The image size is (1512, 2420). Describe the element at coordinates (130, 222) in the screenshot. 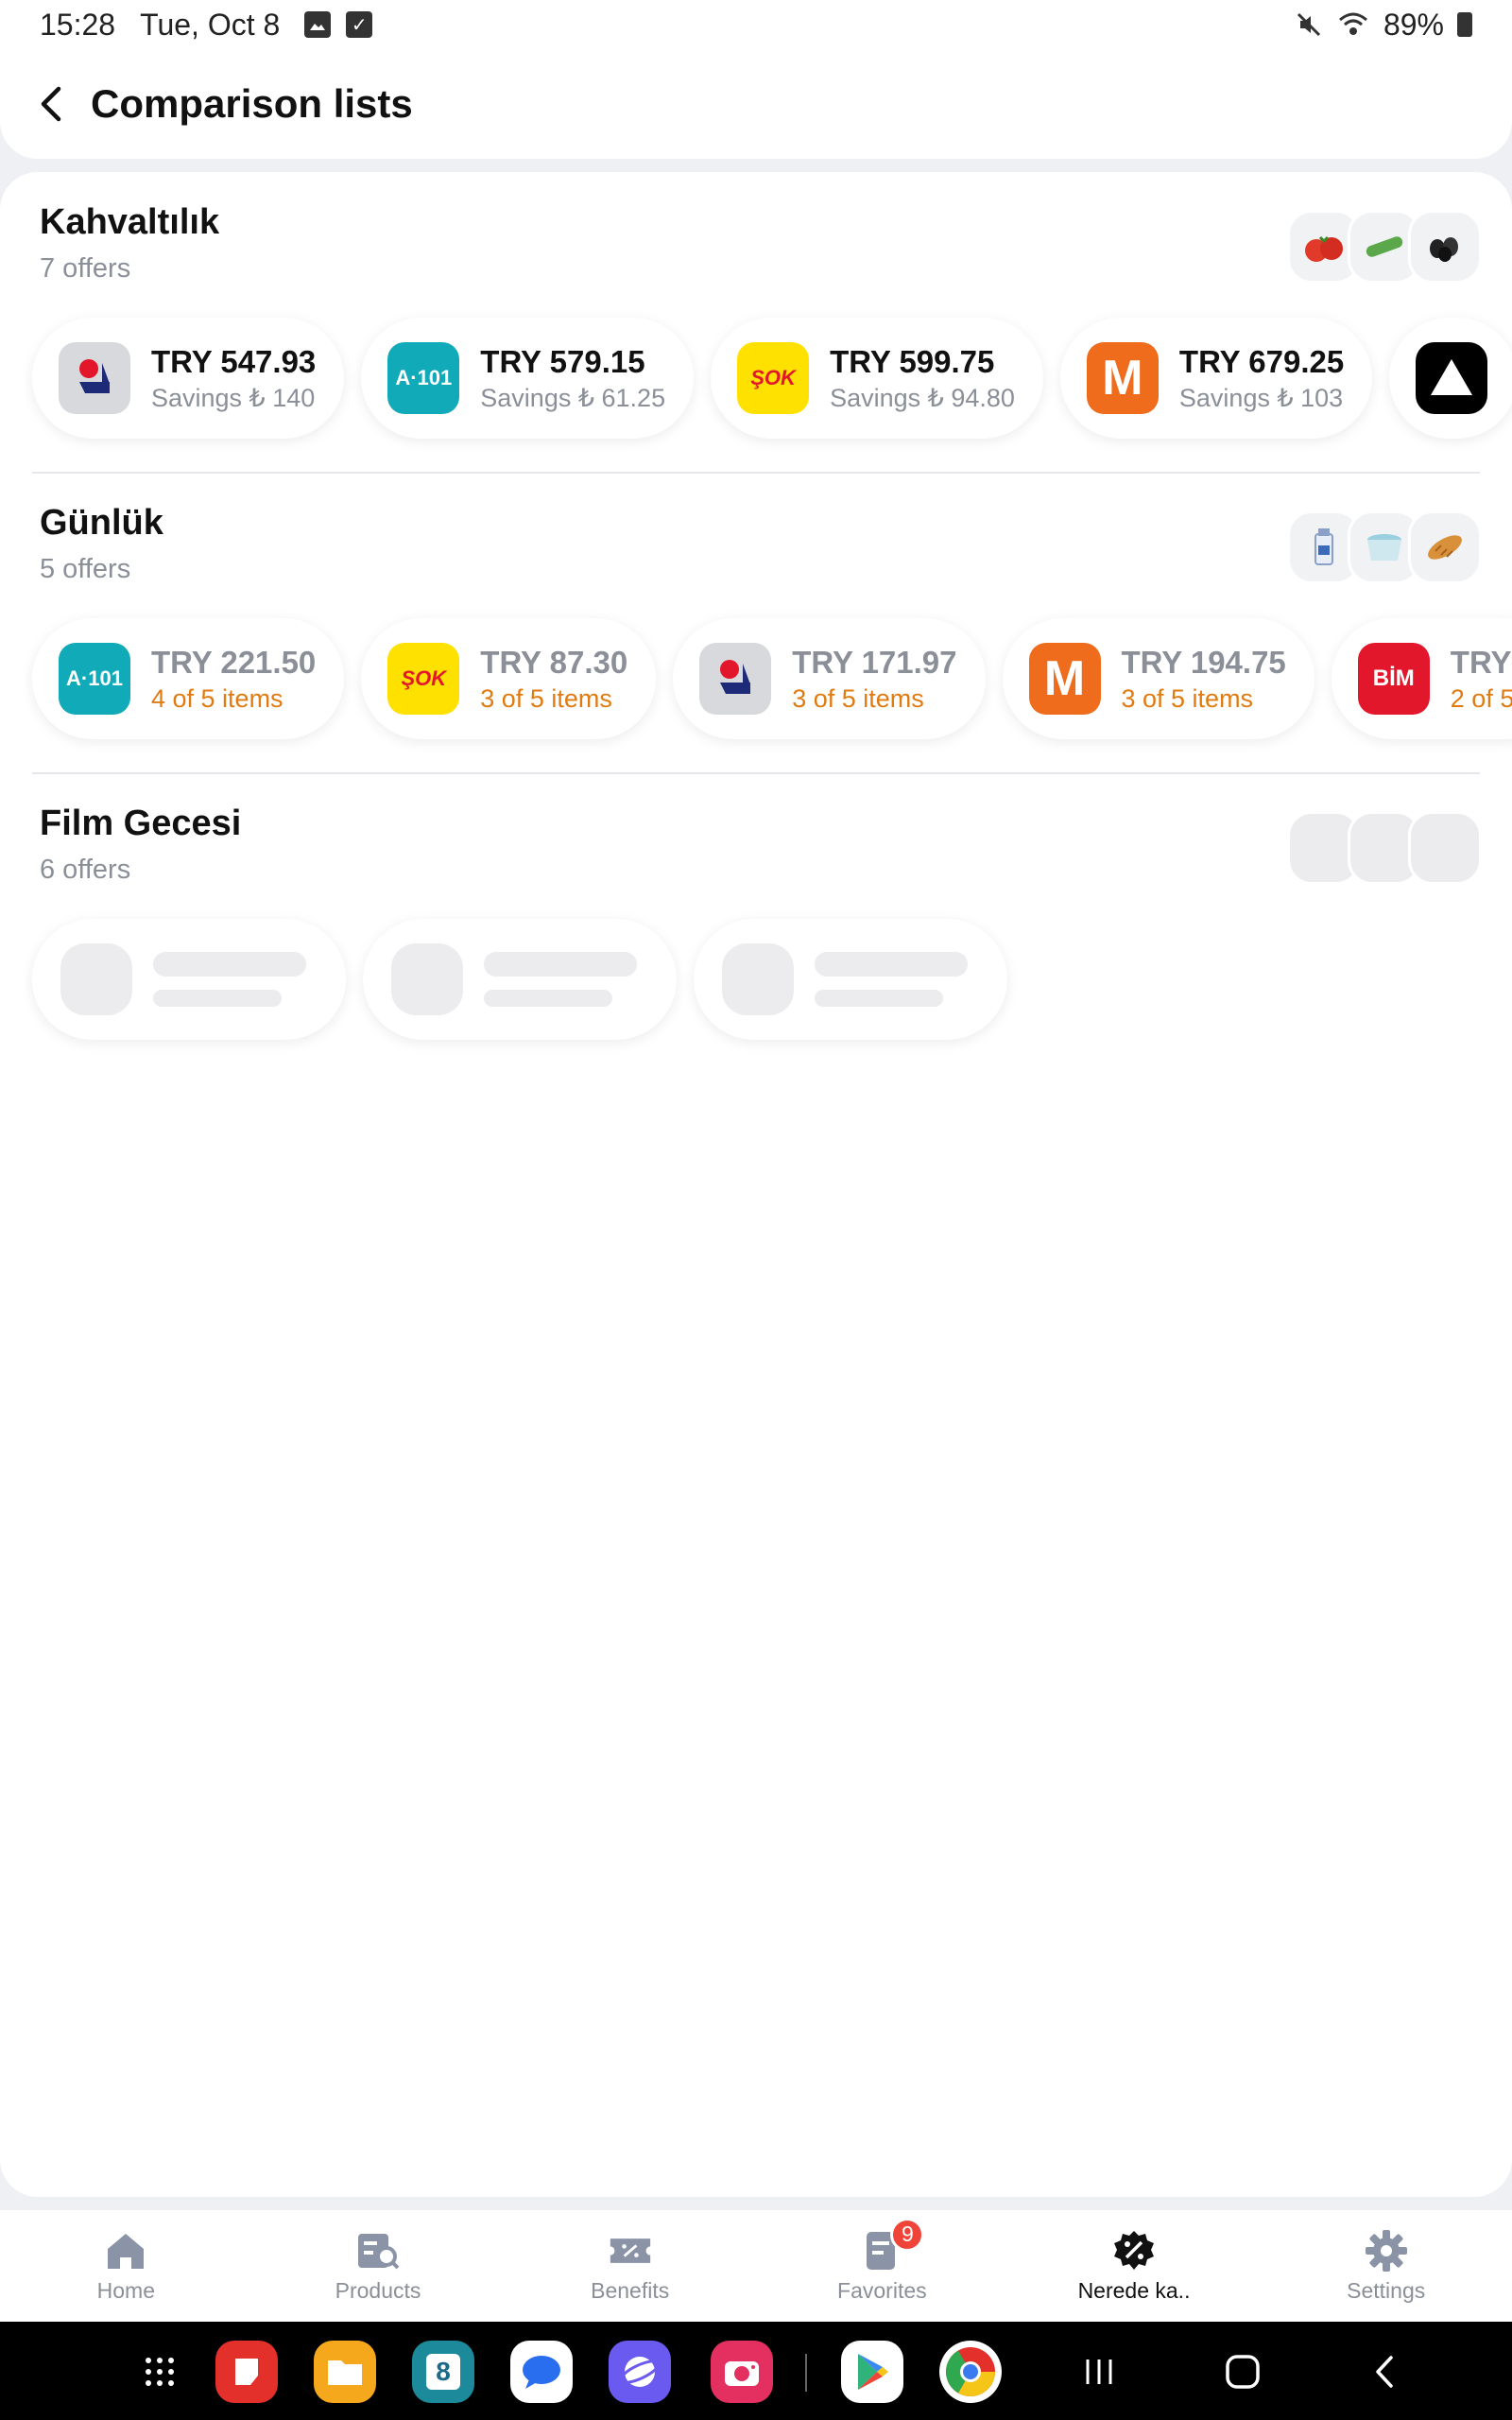

I see `list-title: Kahvaltılık` at that location.